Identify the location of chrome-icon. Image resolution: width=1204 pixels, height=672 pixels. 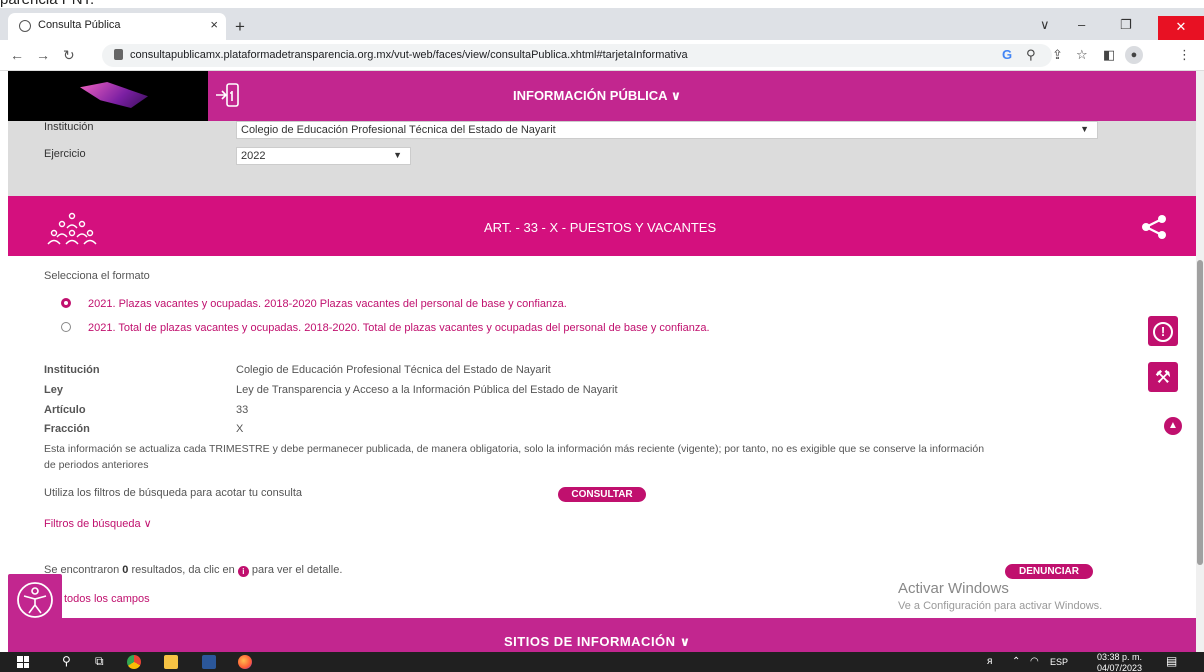
(134, 662).